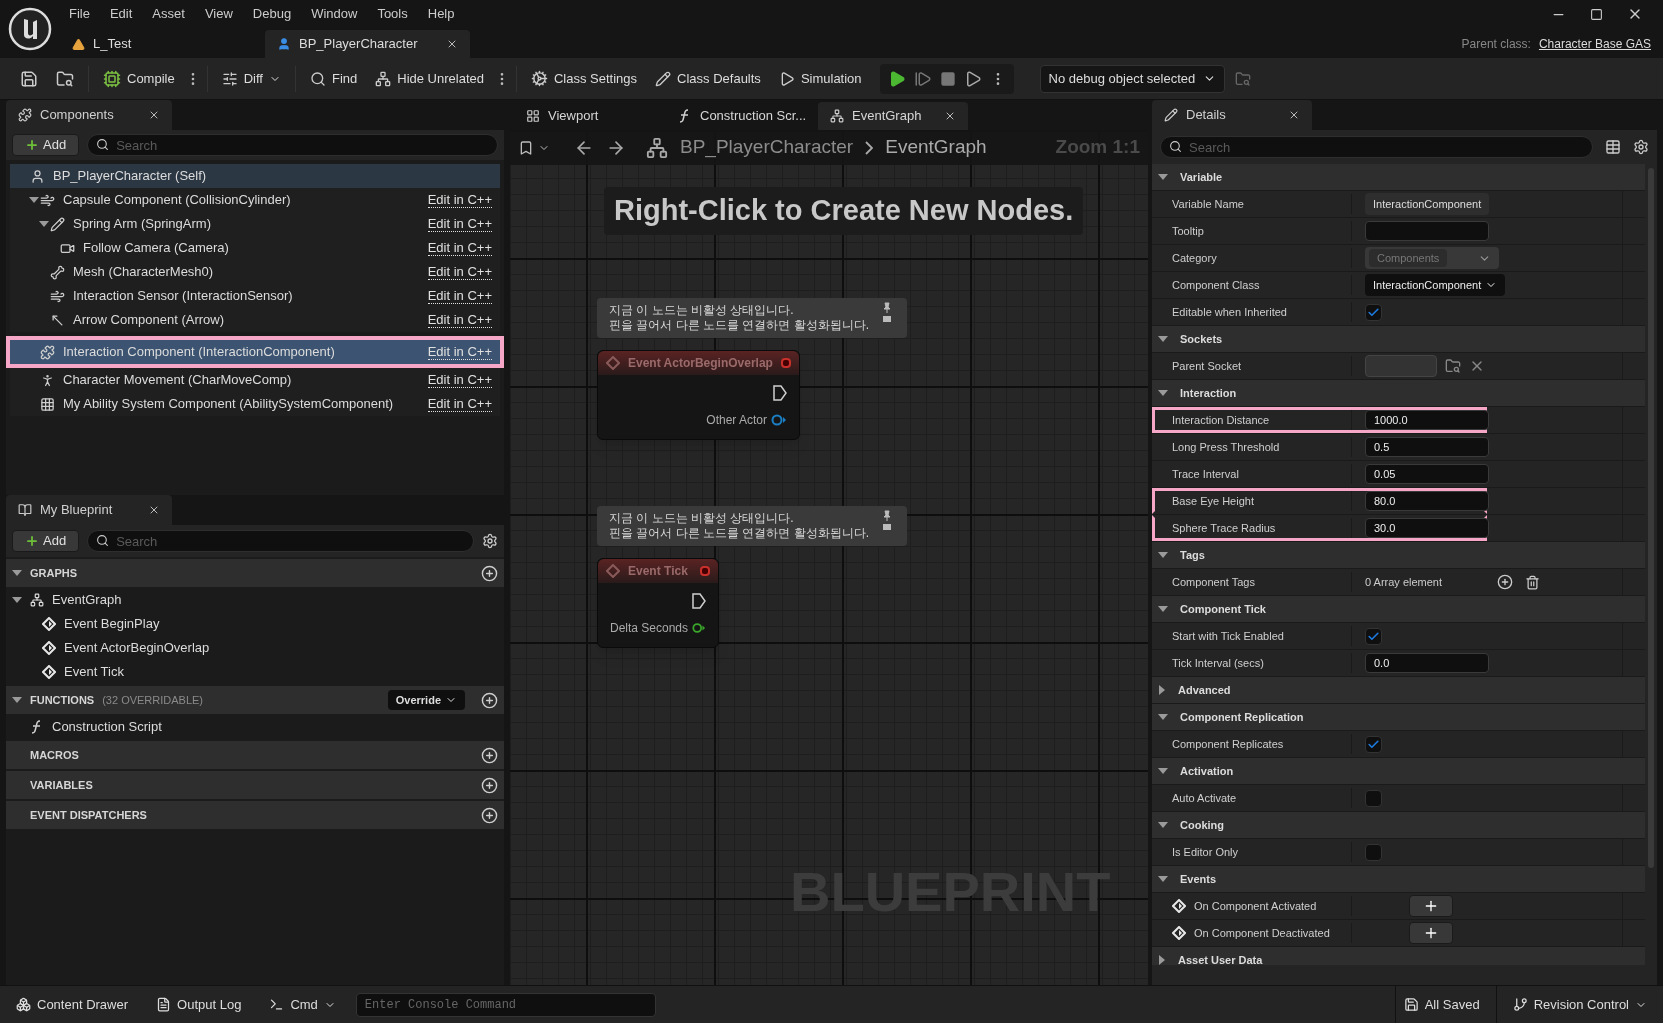  Describe the element at coordinates (1427, 231) in the screenshot. I see `input-field` at that location.